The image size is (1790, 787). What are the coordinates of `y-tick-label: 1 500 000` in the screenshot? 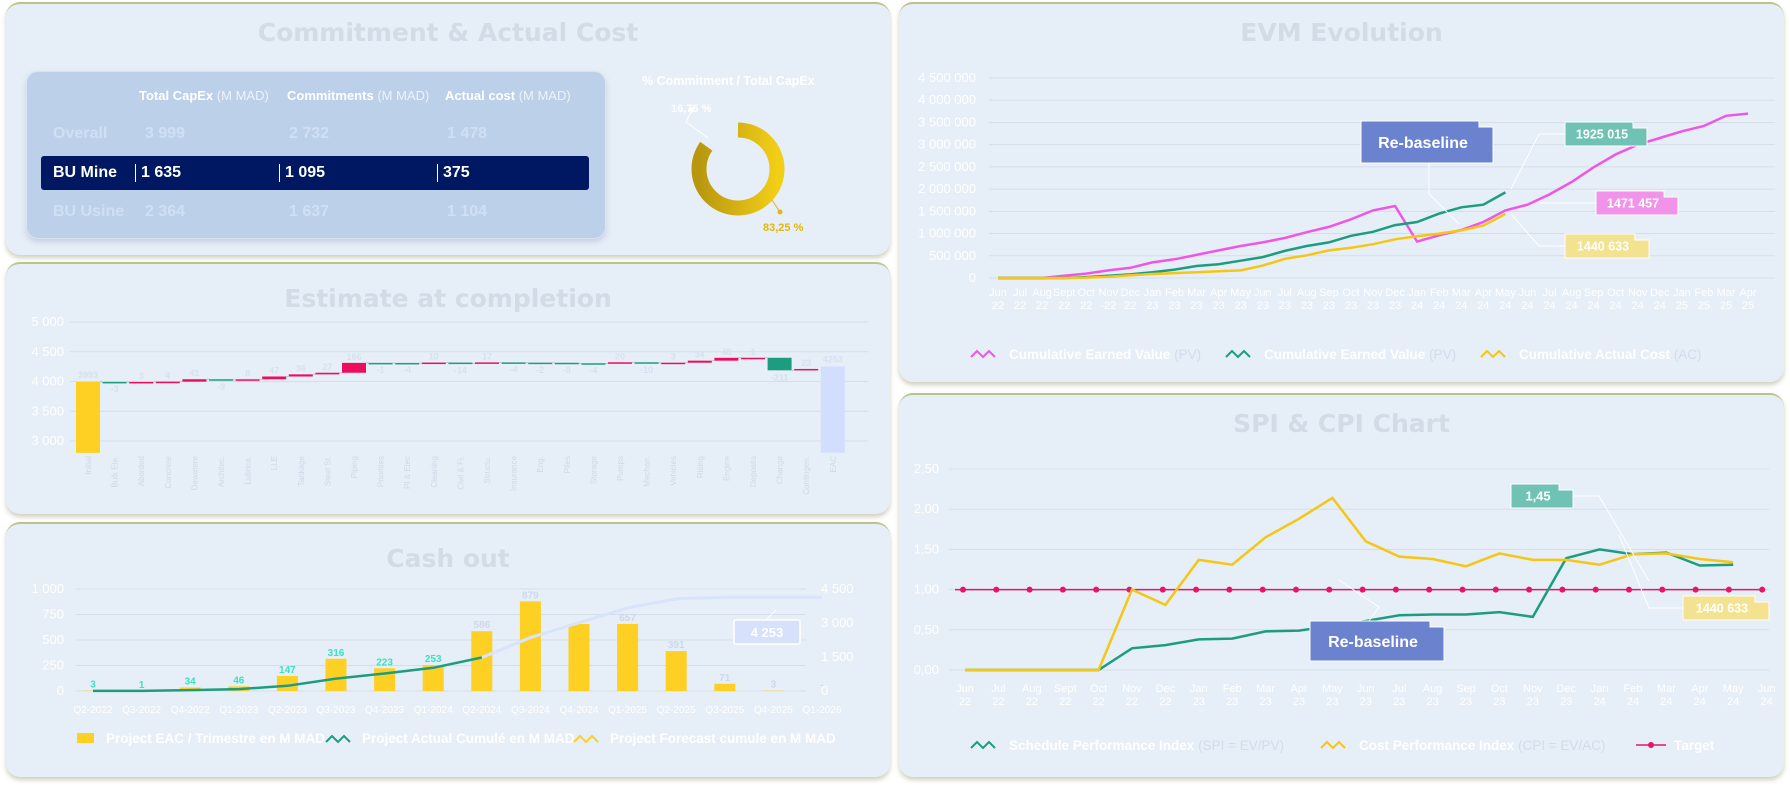 It's located at (947, 210).